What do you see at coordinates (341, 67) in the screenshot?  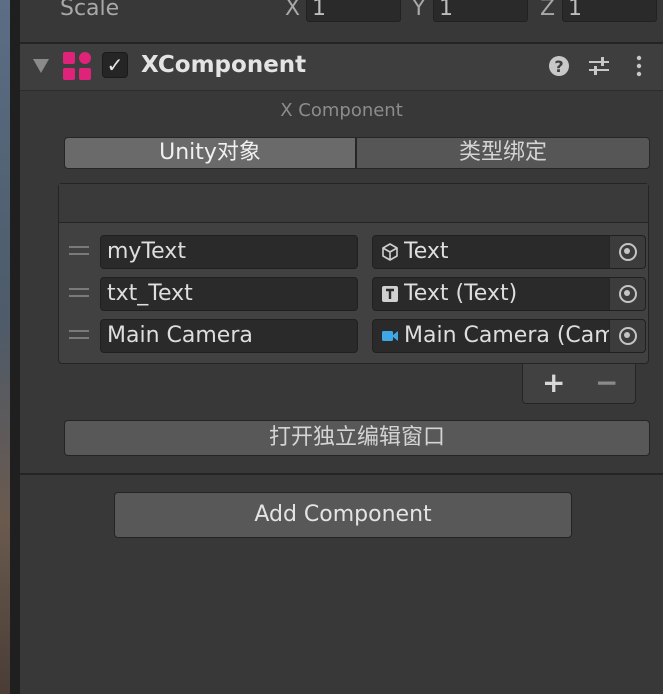 I see `component-header: ✓ XComponent ?` at bounding box center [341, 67].